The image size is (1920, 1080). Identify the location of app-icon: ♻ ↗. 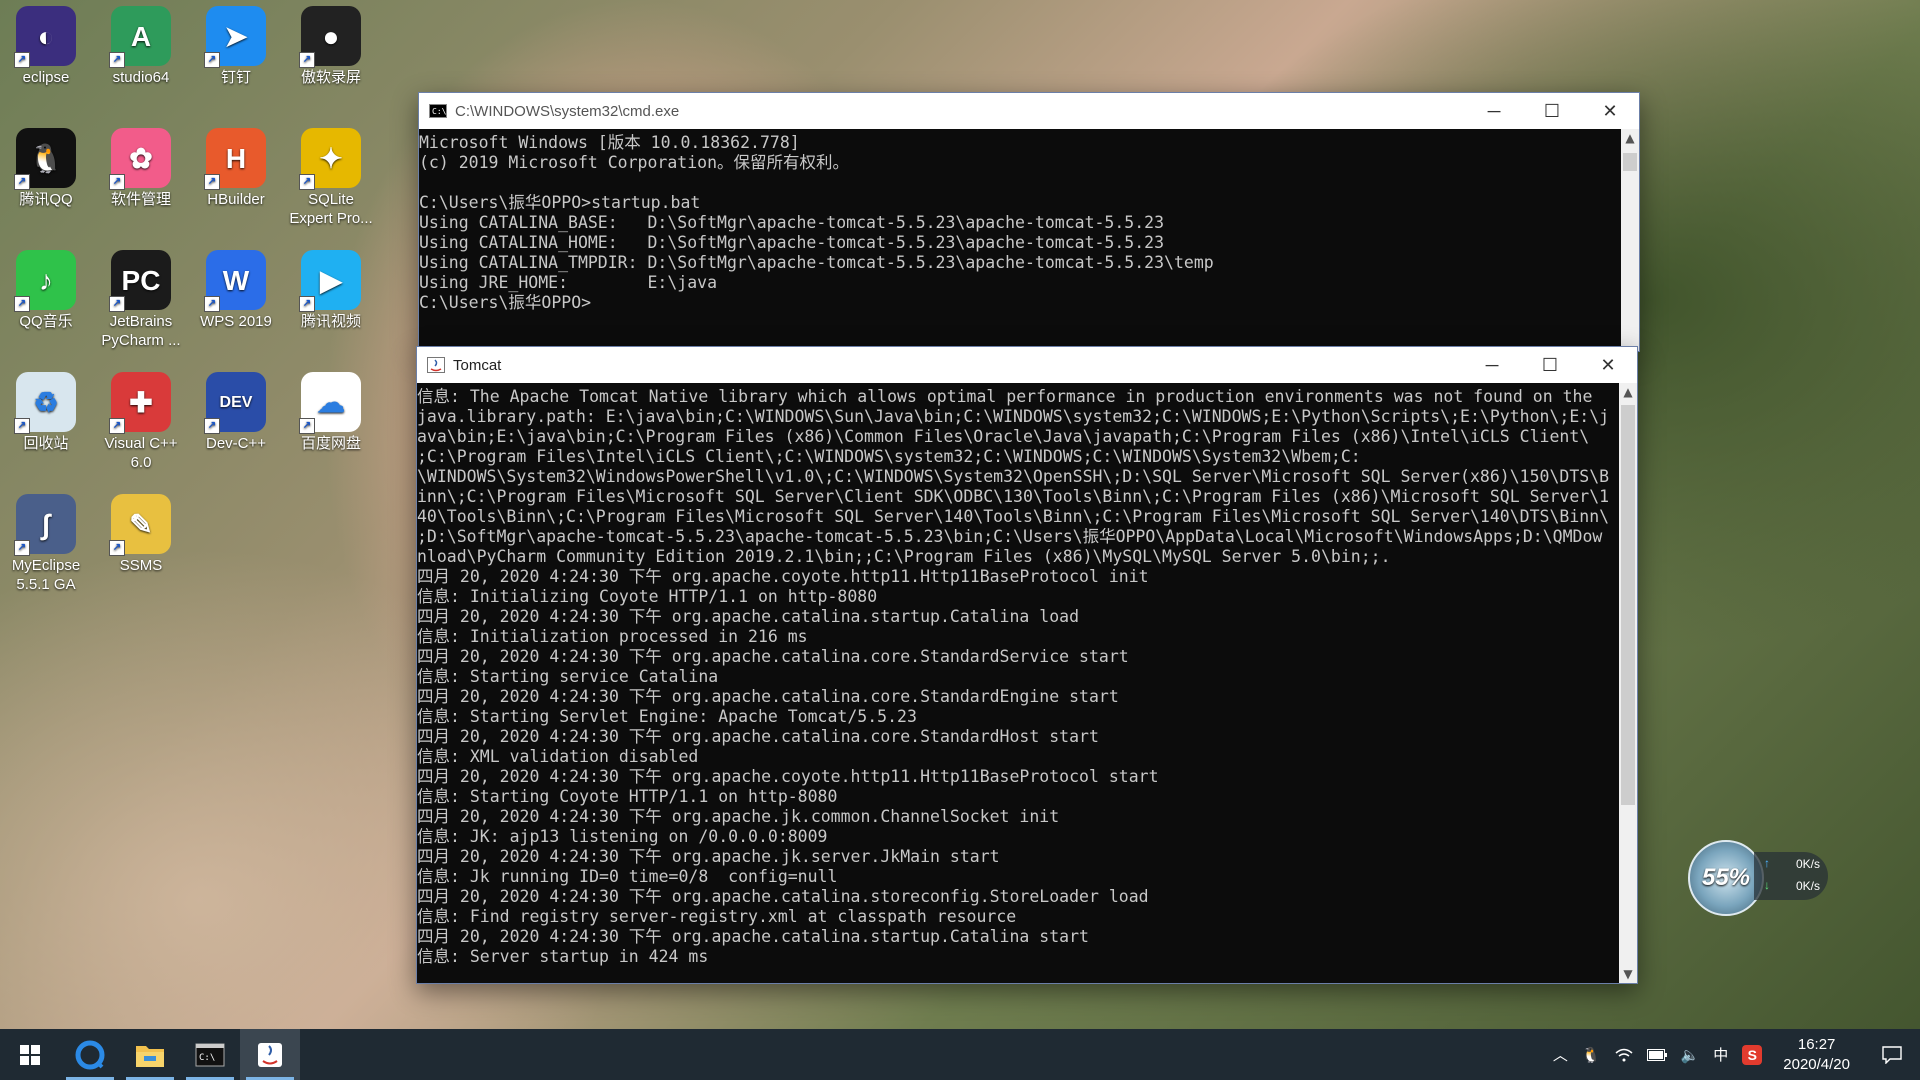
(45, 403).